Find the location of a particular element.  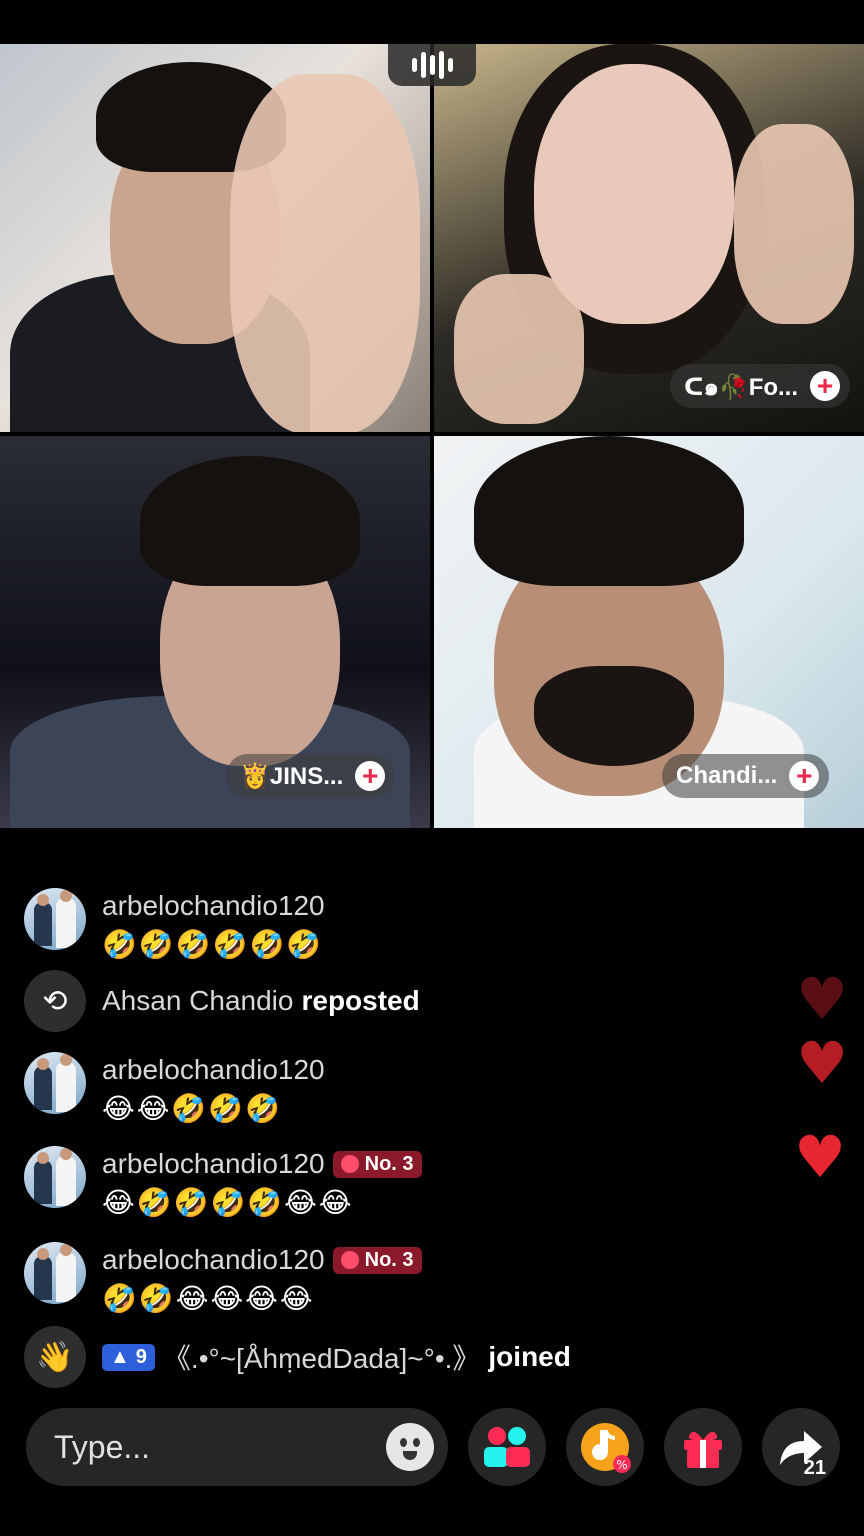

guest-tile-3: 👸JINS... + is located at coordinates (215, 632).